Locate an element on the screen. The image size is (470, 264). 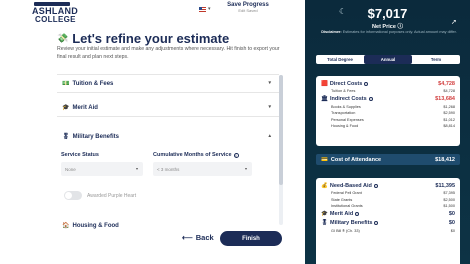
need-based-aid-row: 💰 Need-Based Aid $11,395 is located at coordinates (388, 185).